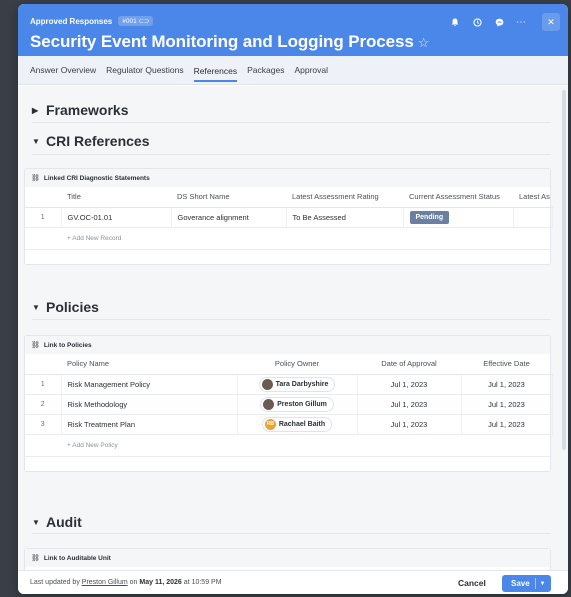  What do you see at coordinates (302, 424) in the screenshot?
I see `owner-name: Rachael Baith` at bounding box center [302, 424].